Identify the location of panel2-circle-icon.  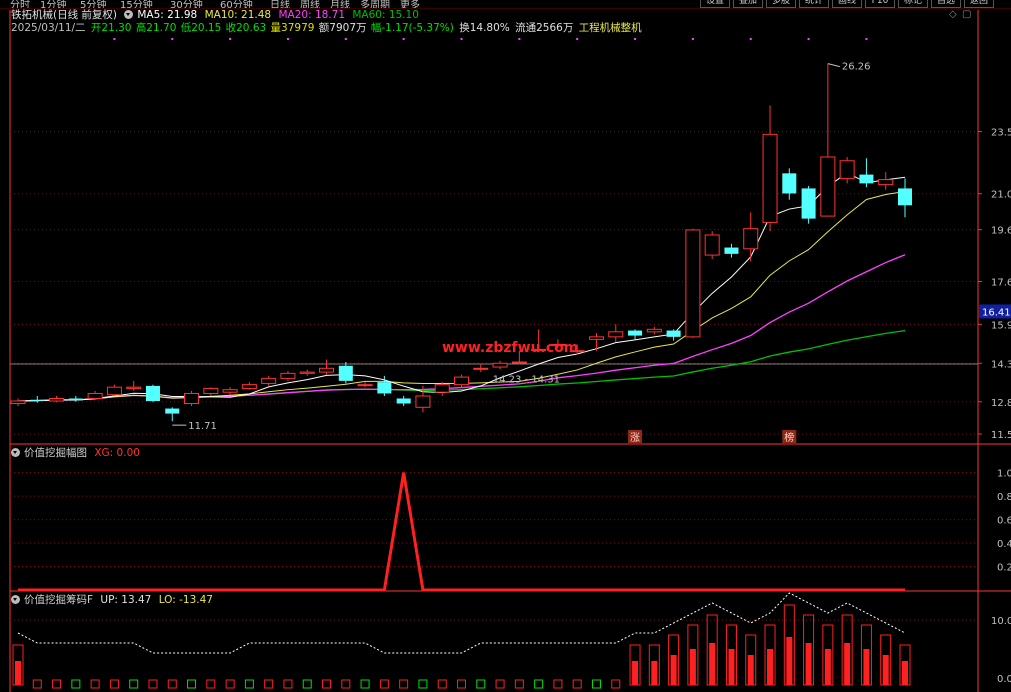
(15, 452).